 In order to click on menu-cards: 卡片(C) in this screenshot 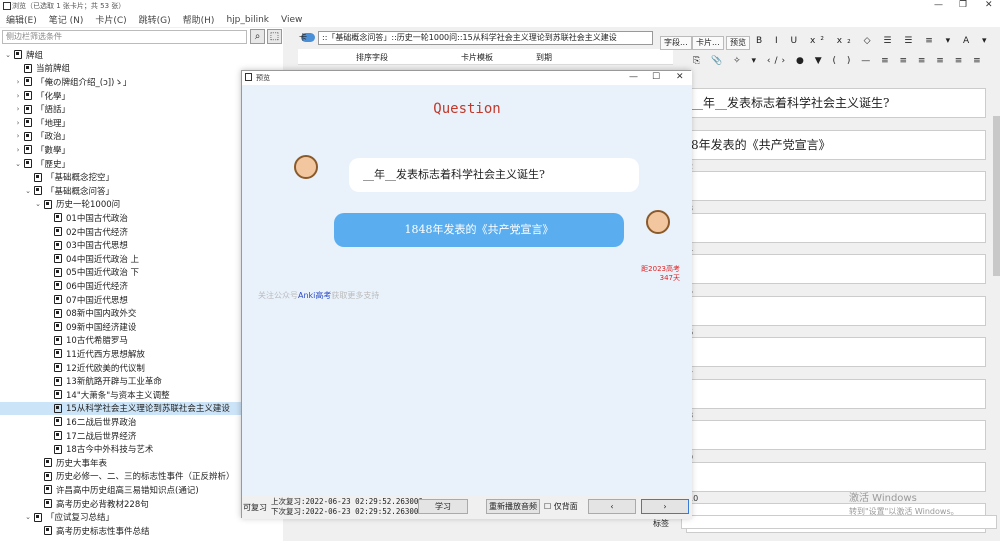, I will do `click(110, 19)`.